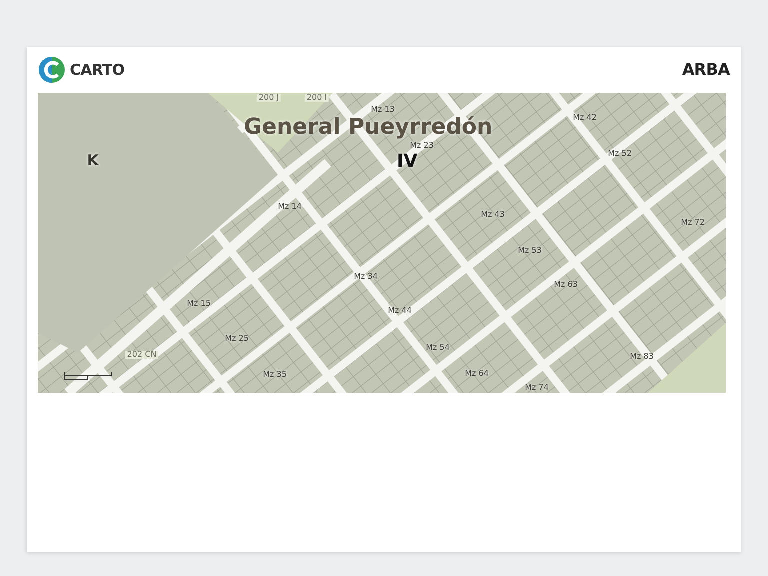 Image resolution: width=768 pixels, height=576 pixels. I want to click on block-label: Mz 34, so click(366, 277).